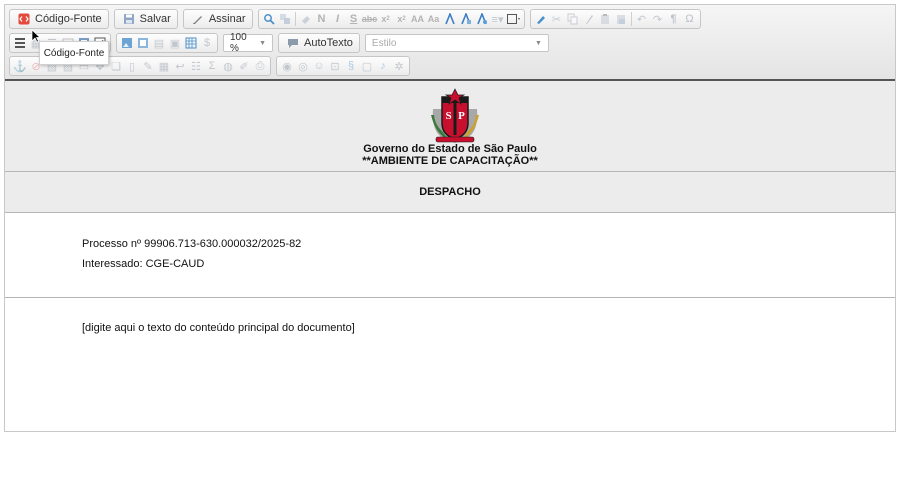  I want to click on eraser-icon, so click(306, 19).